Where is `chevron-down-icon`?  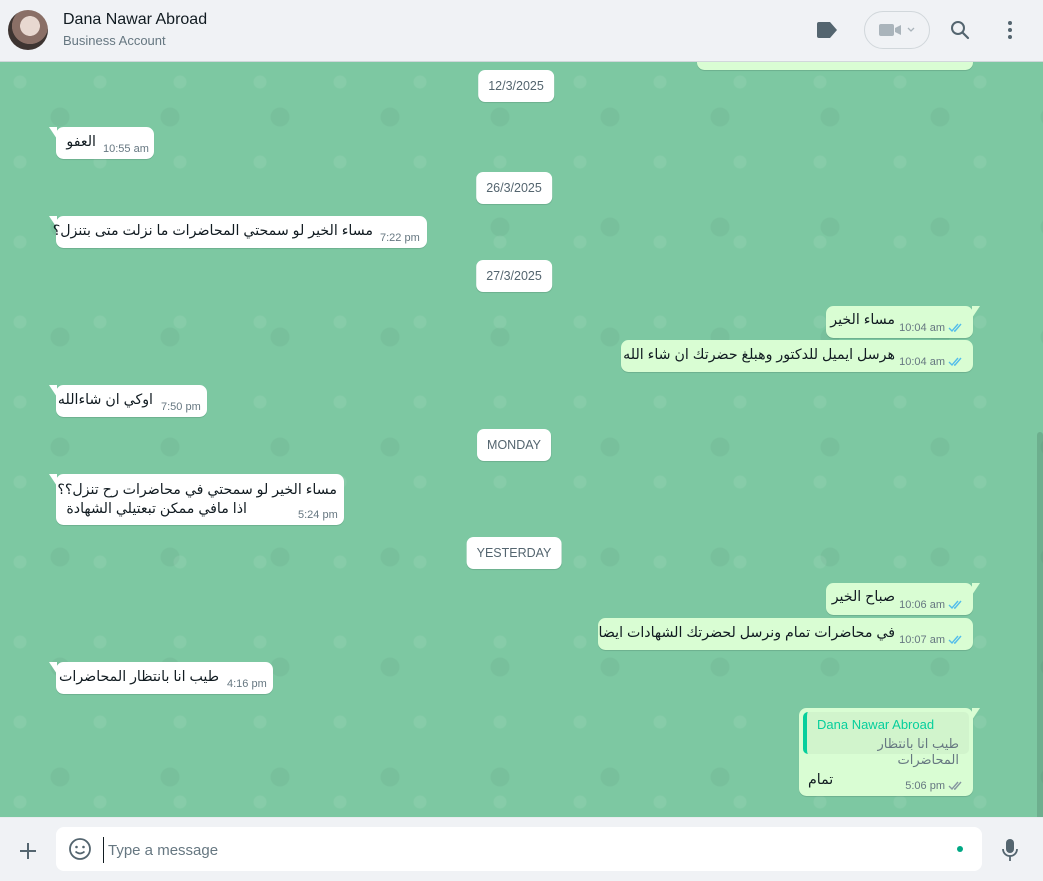
chevron-down-icon is located at coordinates (911, 29).